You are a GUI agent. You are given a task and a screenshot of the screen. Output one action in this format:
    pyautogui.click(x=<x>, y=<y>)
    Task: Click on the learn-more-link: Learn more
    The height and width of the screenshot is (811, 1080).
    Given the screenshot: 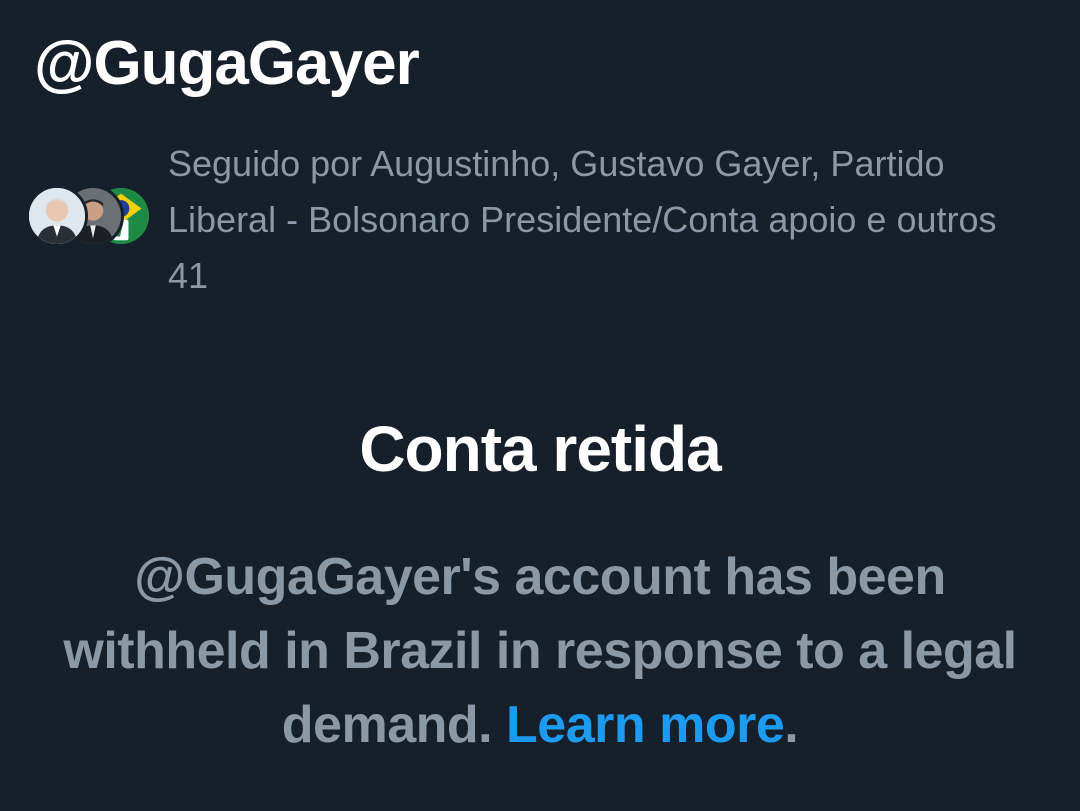 What is the action you would take?
    pyautogui.click(x=645, y=725)
    